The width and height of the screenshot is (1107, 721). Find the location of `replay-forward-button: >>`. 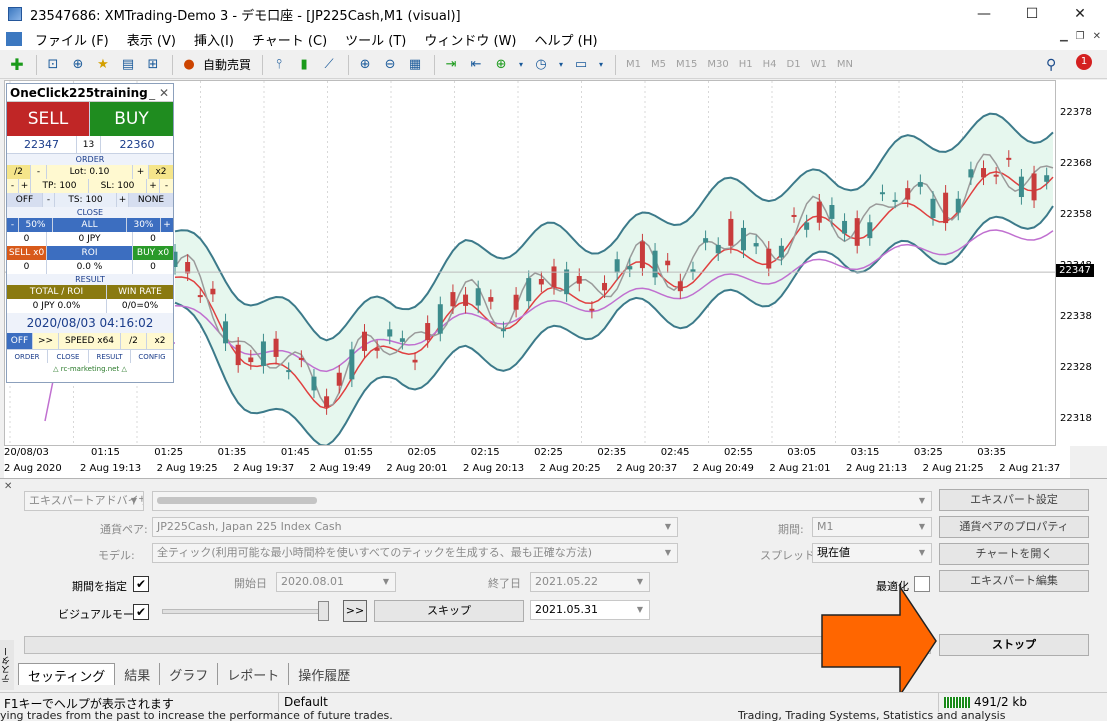

replay-forward-button: >> is located at coordinates (46, 341).